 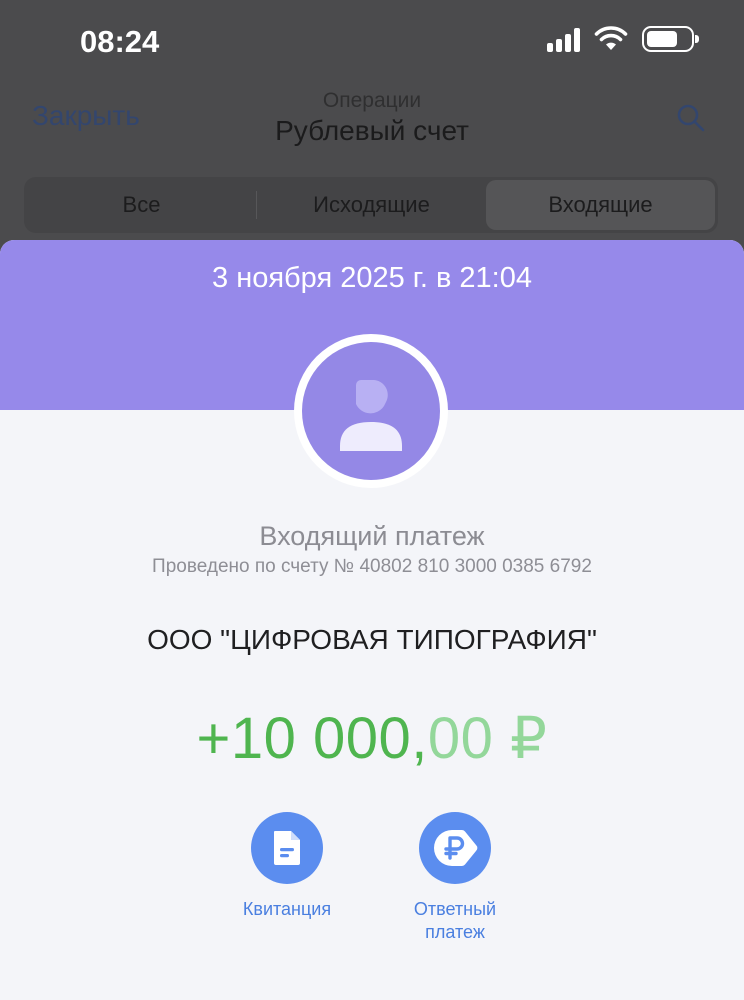 I want to click on receipt-button: Квитанция, so click(x=287, y=866).